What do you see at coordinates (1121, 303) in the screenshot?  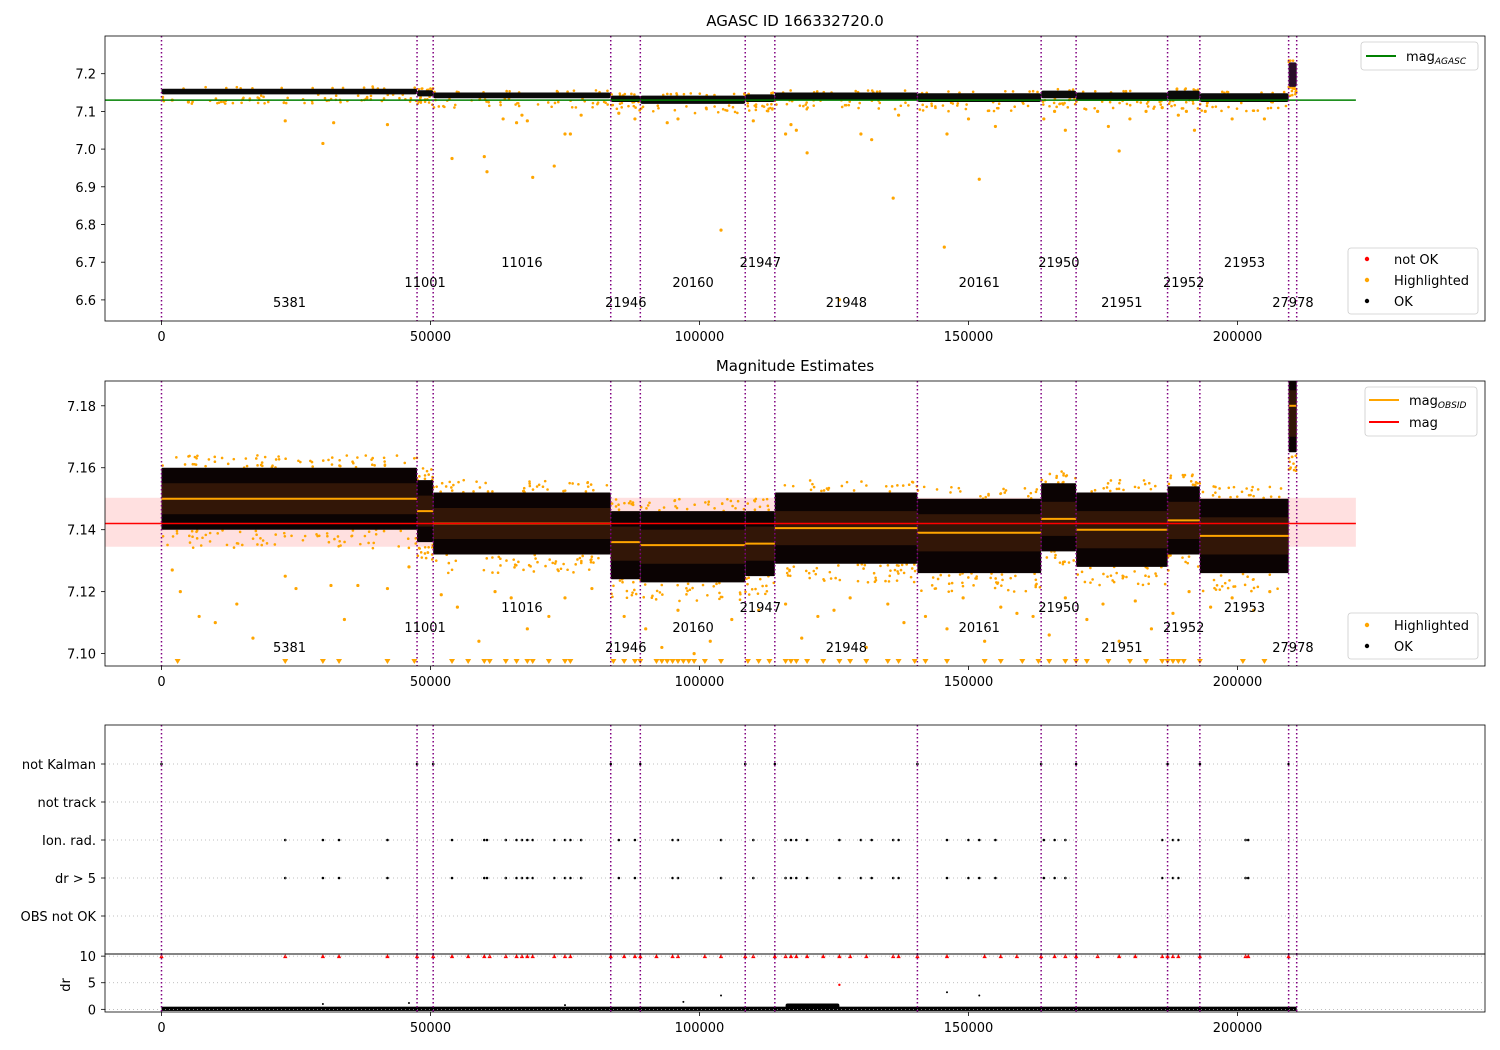 I see `obsid-label: 21951` at bounding box center [1121, 303].